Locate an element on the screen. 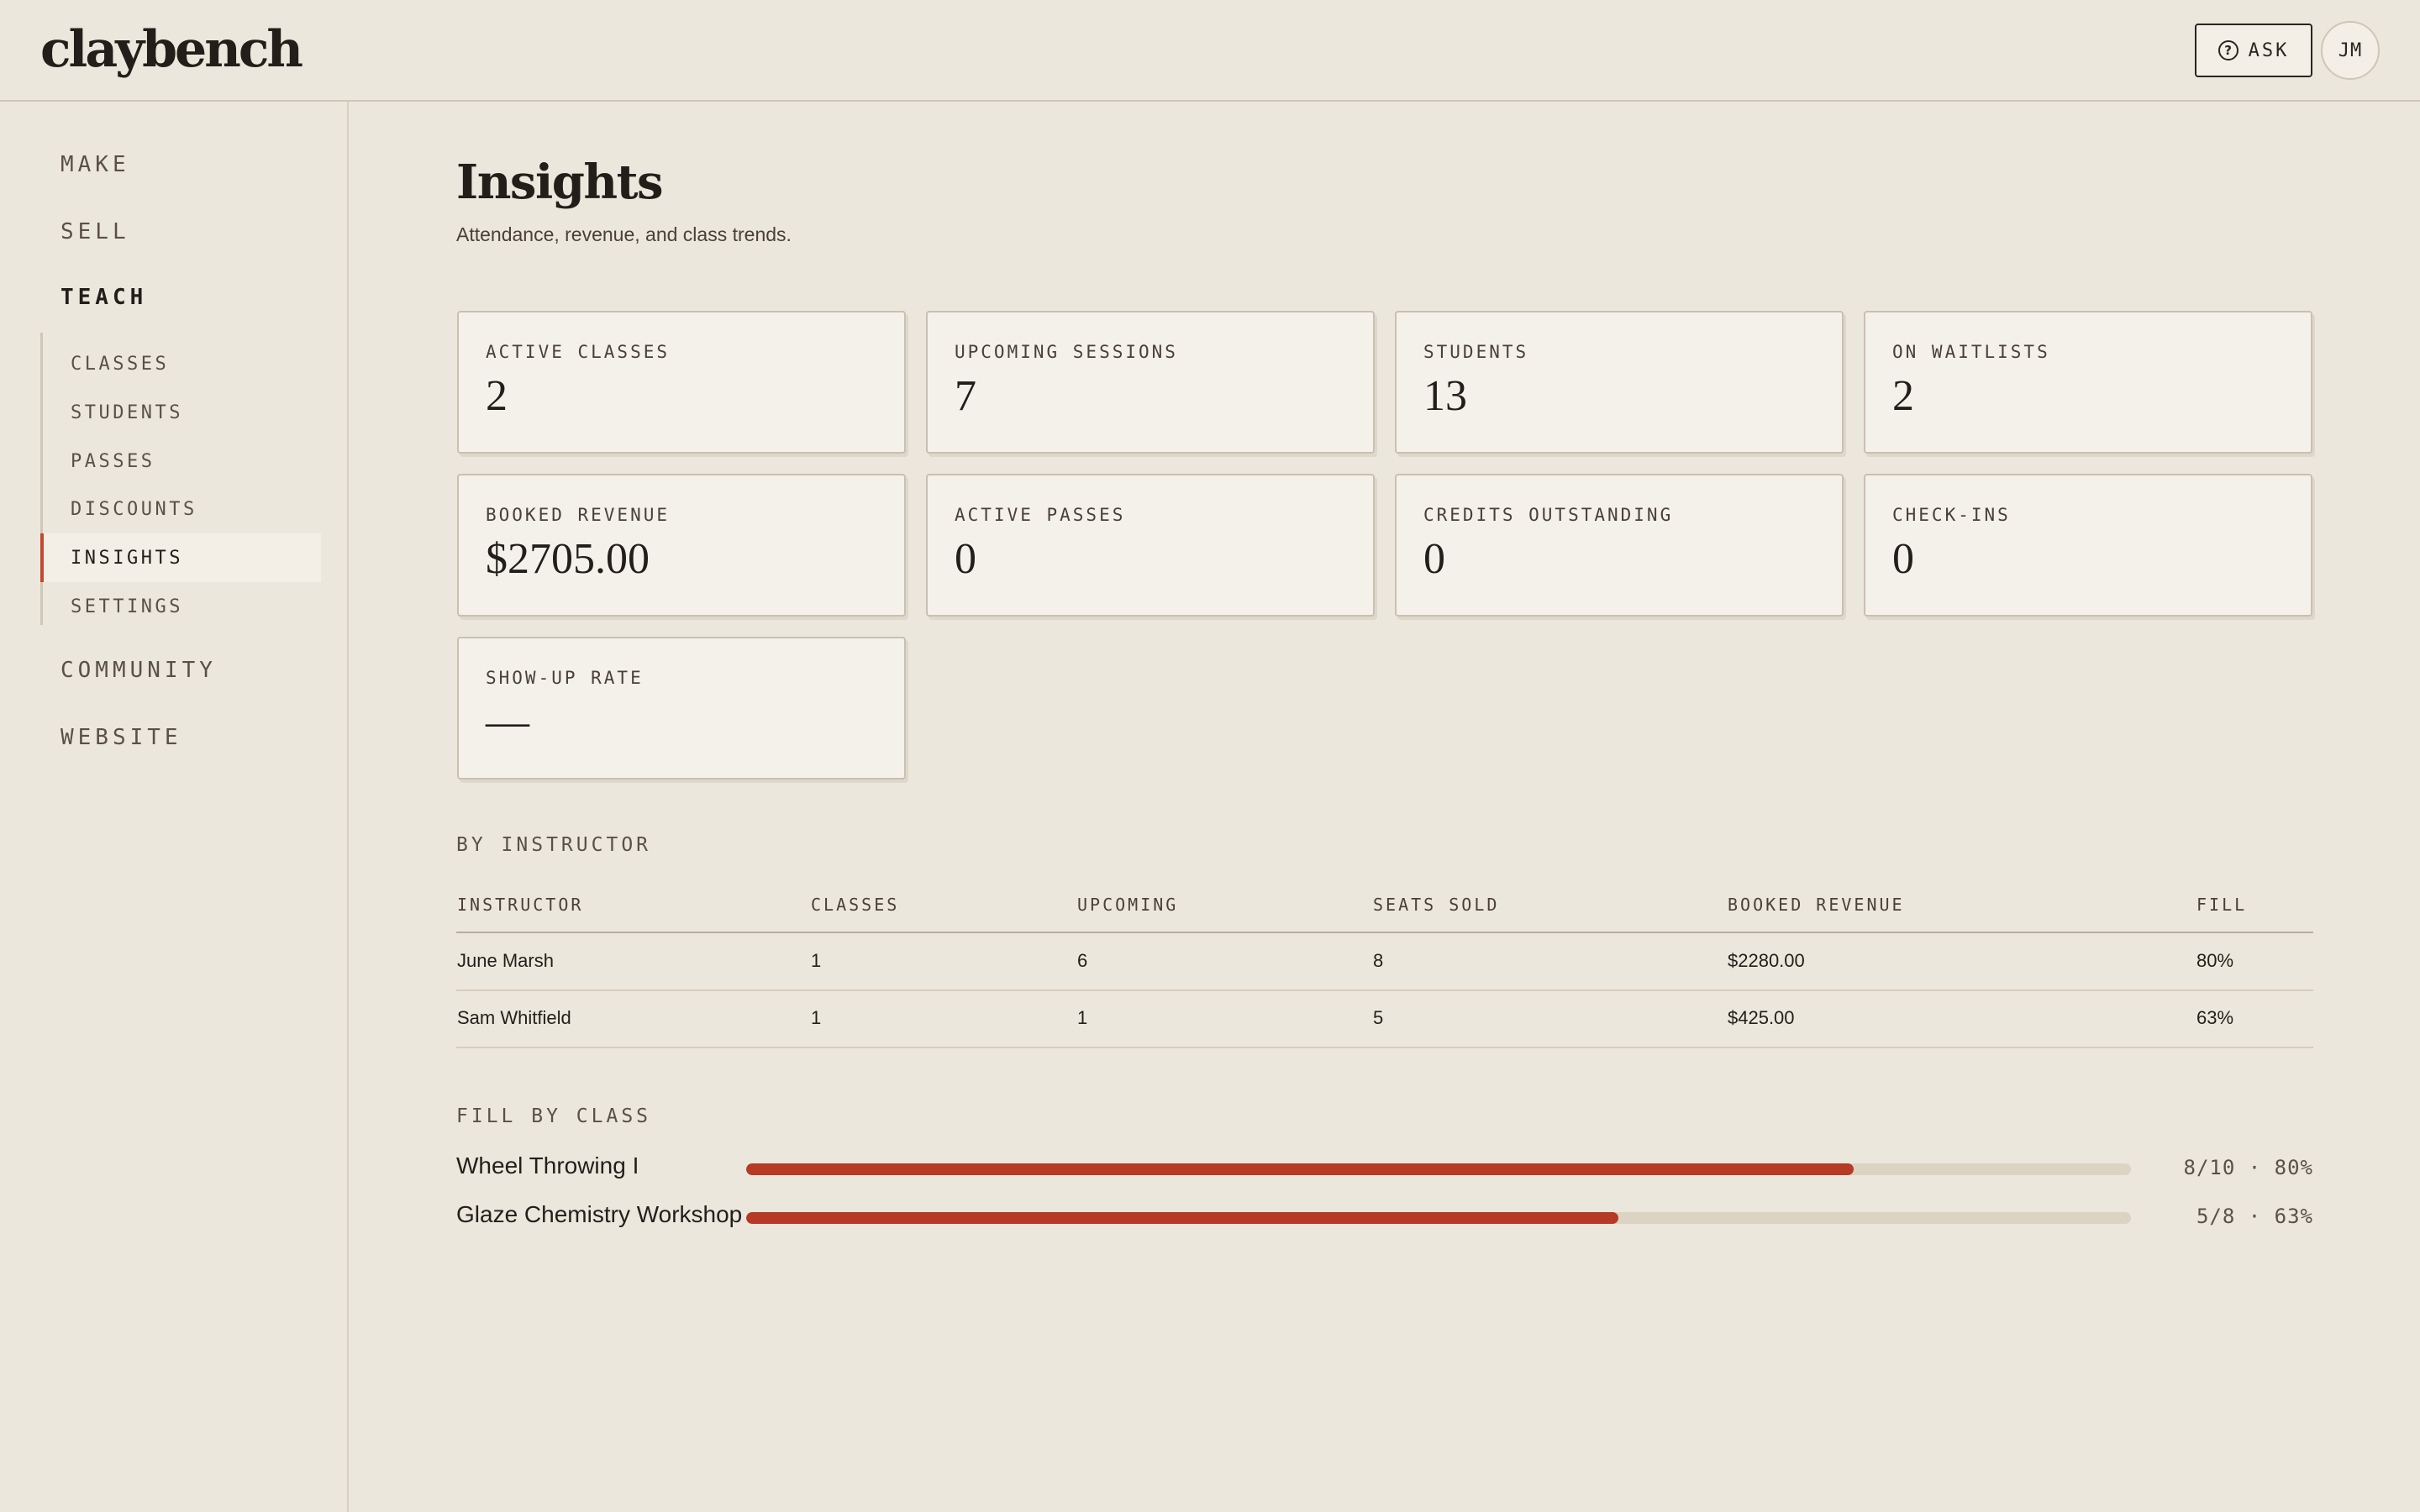 This screenshot has width=2420, height=1512. cell-instructor: Sam Whitfield is located at coordinates (514, 1017).